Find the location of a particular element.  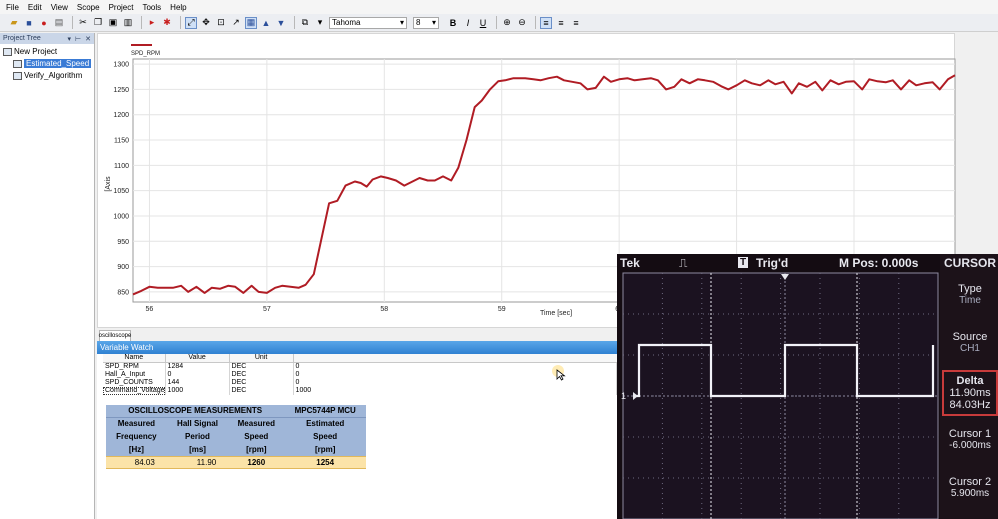

trigger-status: Trig'd is located at coordinates (772, 263).